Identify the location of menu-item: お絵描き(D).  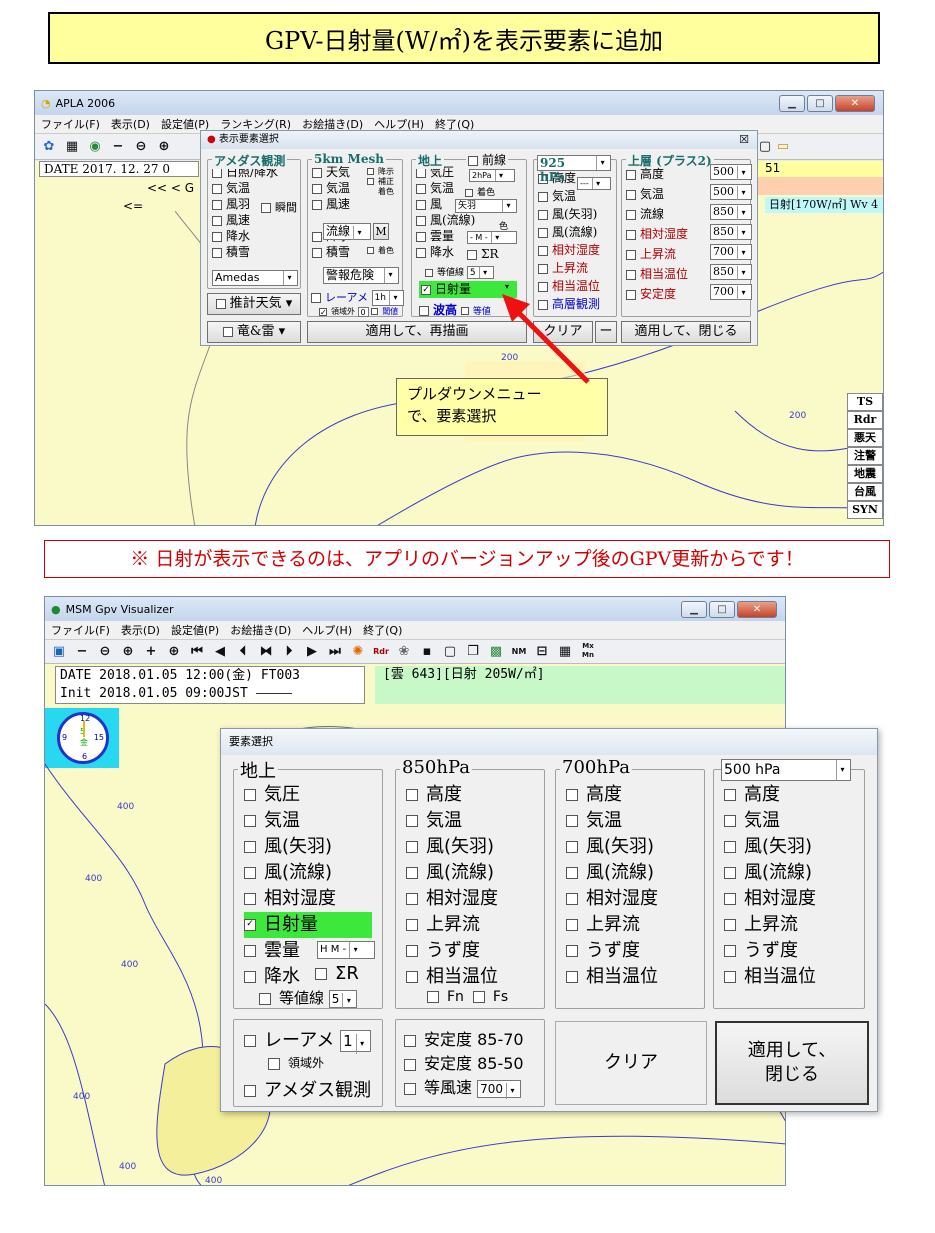
(260, 630).